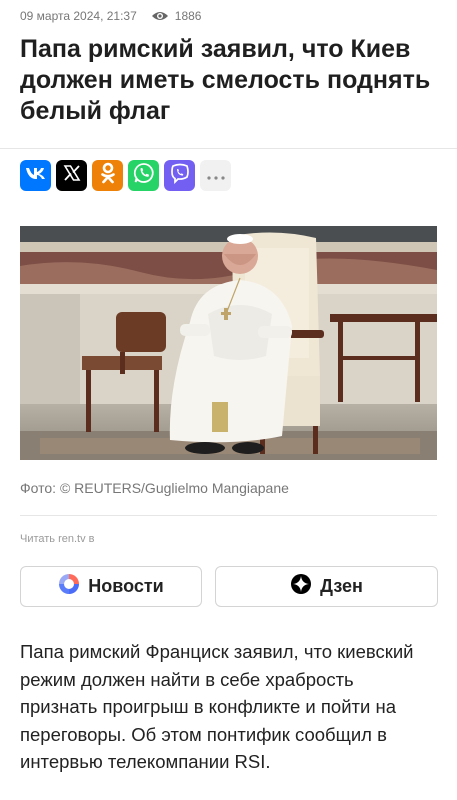  I want to click on read-in-news-button: Новости, so click(111, 586).